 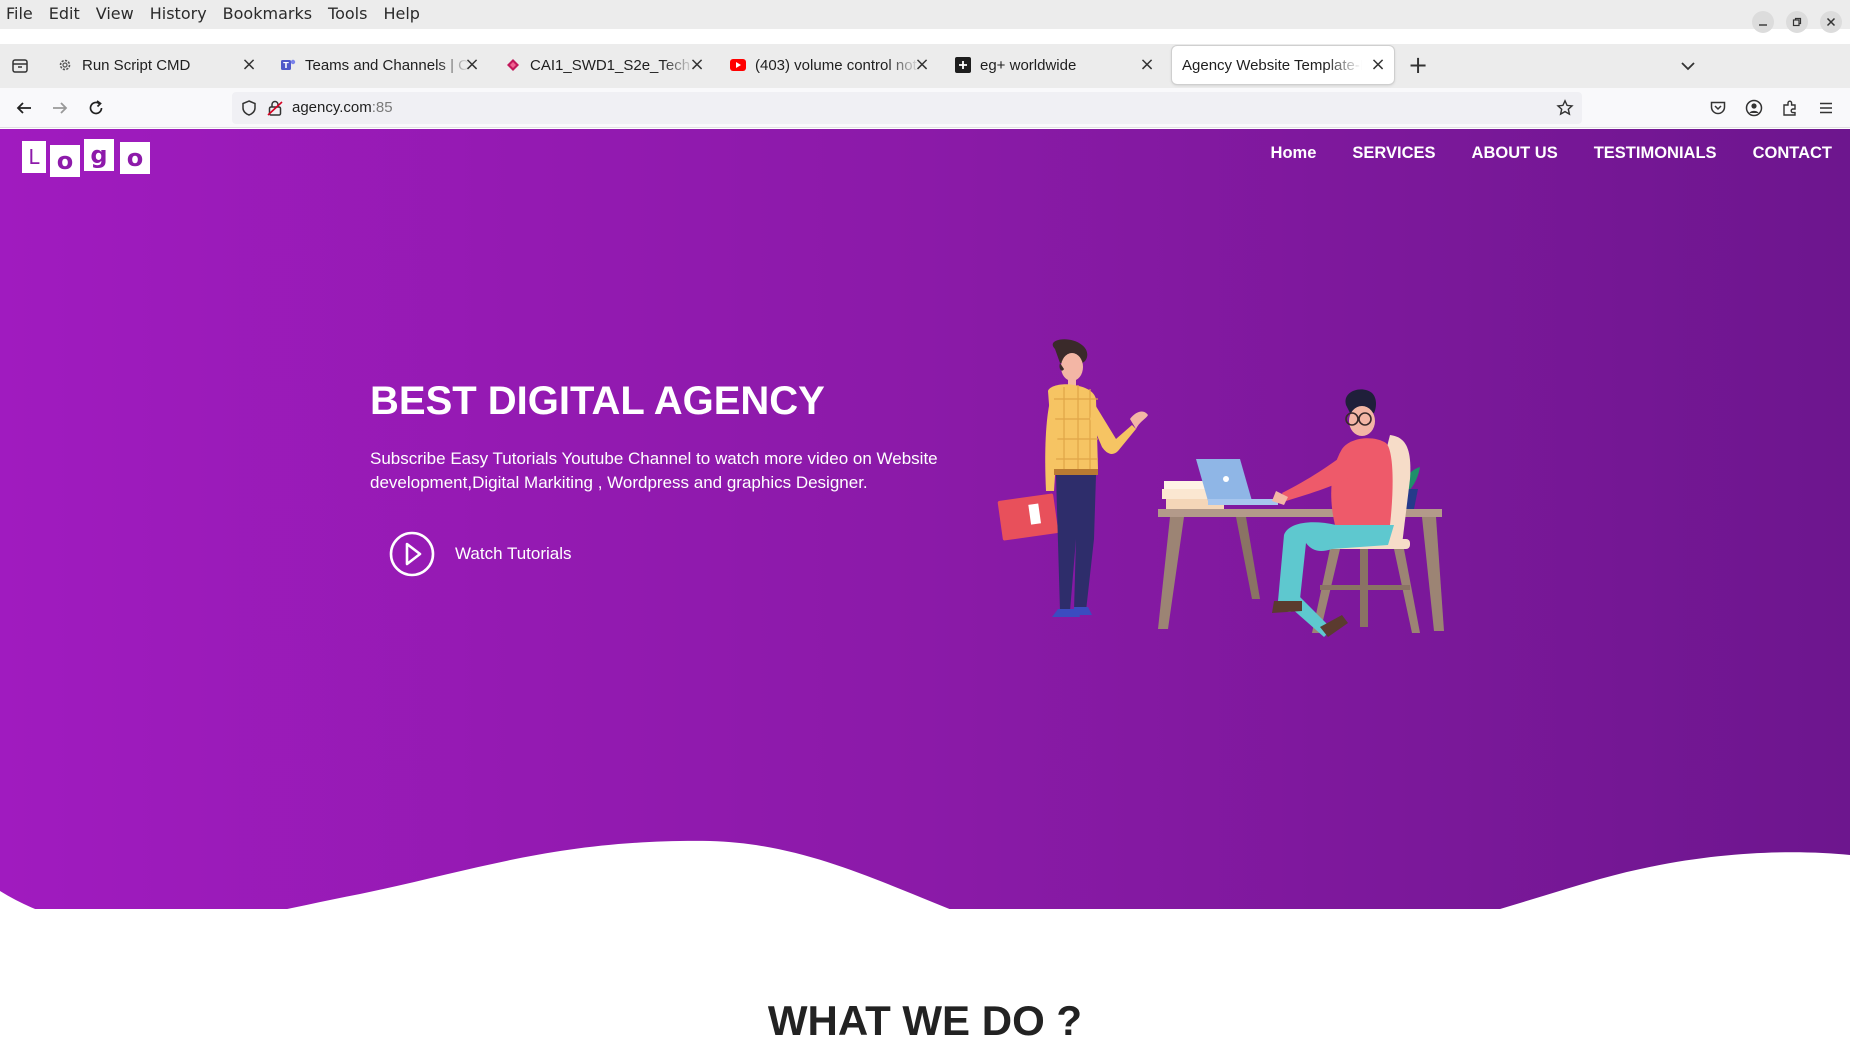 I want to click on svg-text: T, so click(x=286, y=65).